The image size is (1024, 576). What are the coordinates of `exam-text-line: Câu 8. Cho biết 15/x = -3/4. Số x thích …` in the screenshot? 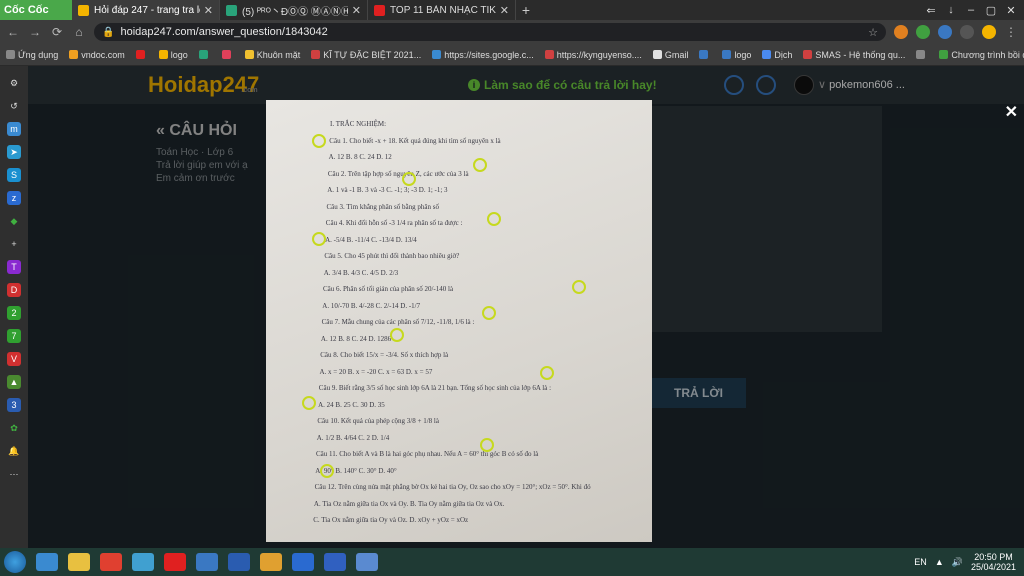 It's located at (384, 355).